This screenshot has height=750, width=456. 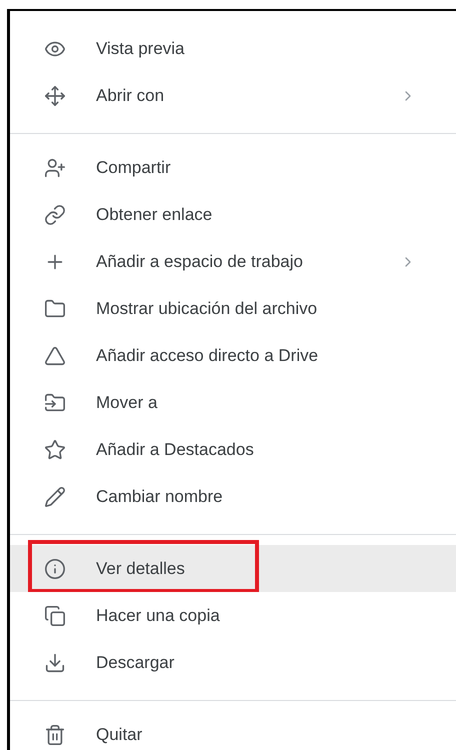 What do you see at coordinates (159, 497) in the screenshot?
I see `menu-item-label: Cambiar nombre` at bounding box center [159, 497].